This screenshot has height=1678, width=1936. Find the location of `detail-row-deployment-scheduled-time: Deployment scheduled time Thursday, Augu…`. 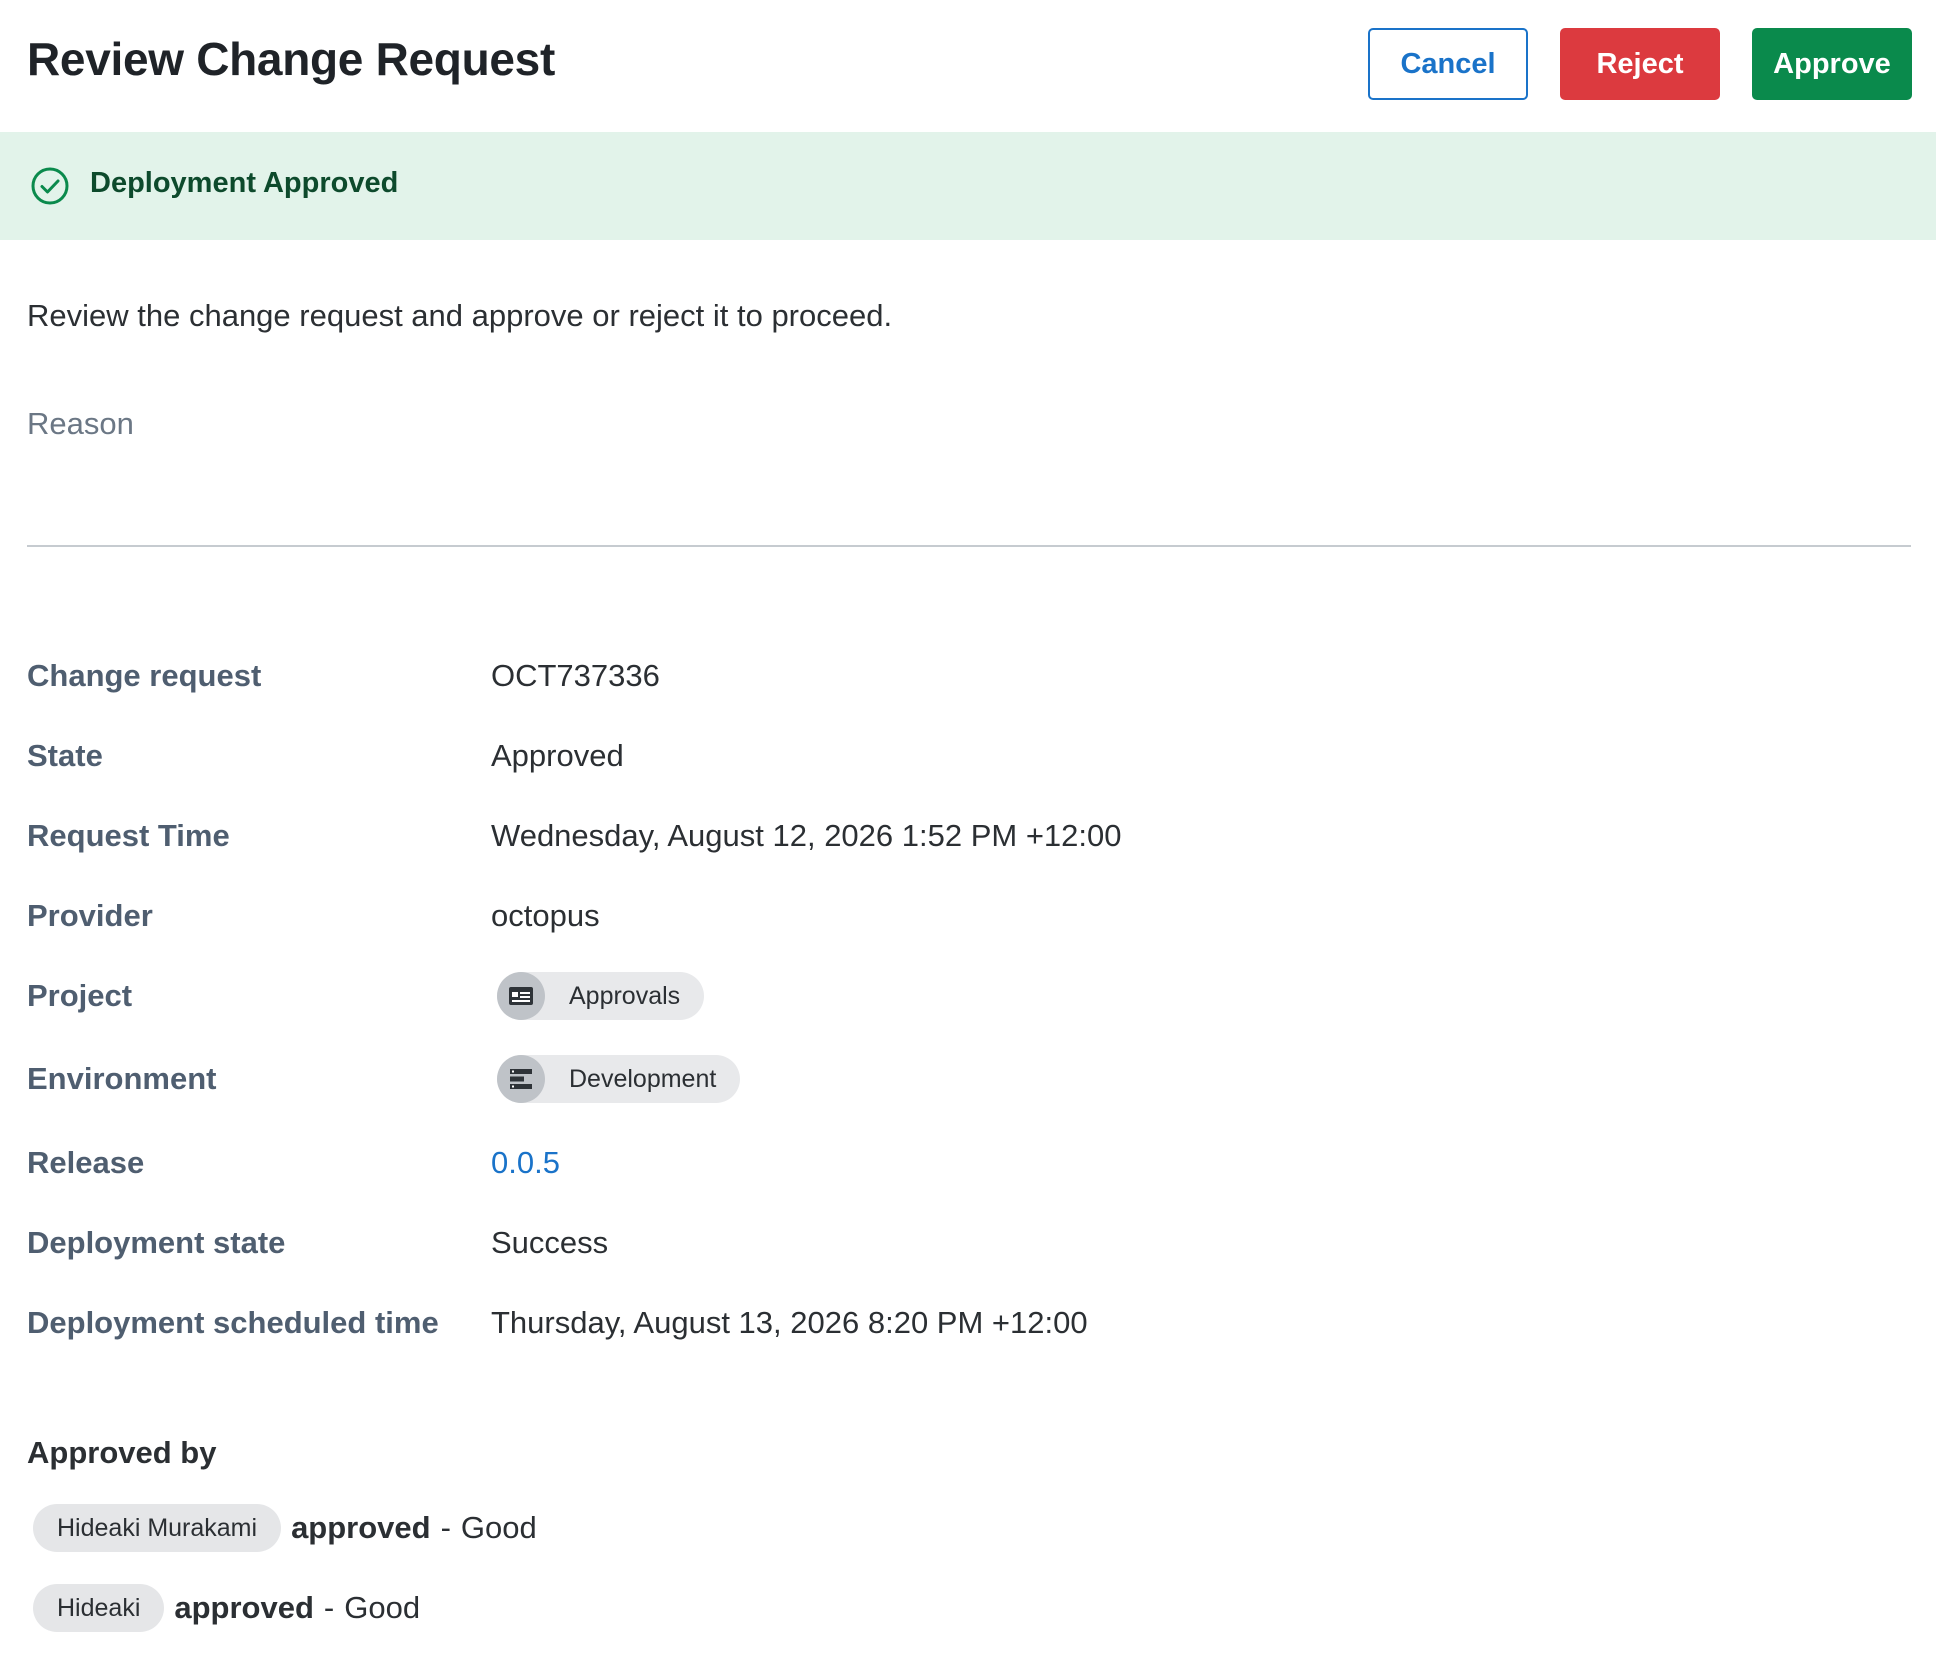

detail-row-deployment-scheduled-time: Deployment scheduled time Thursday, Augu… is located at coordinates (967, 1335).